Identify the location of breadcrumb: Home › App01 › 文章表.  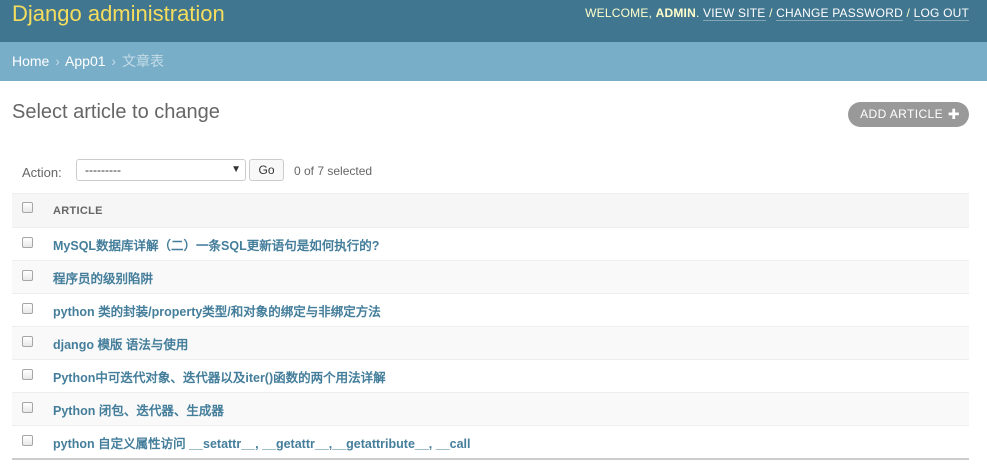
(493, 61).